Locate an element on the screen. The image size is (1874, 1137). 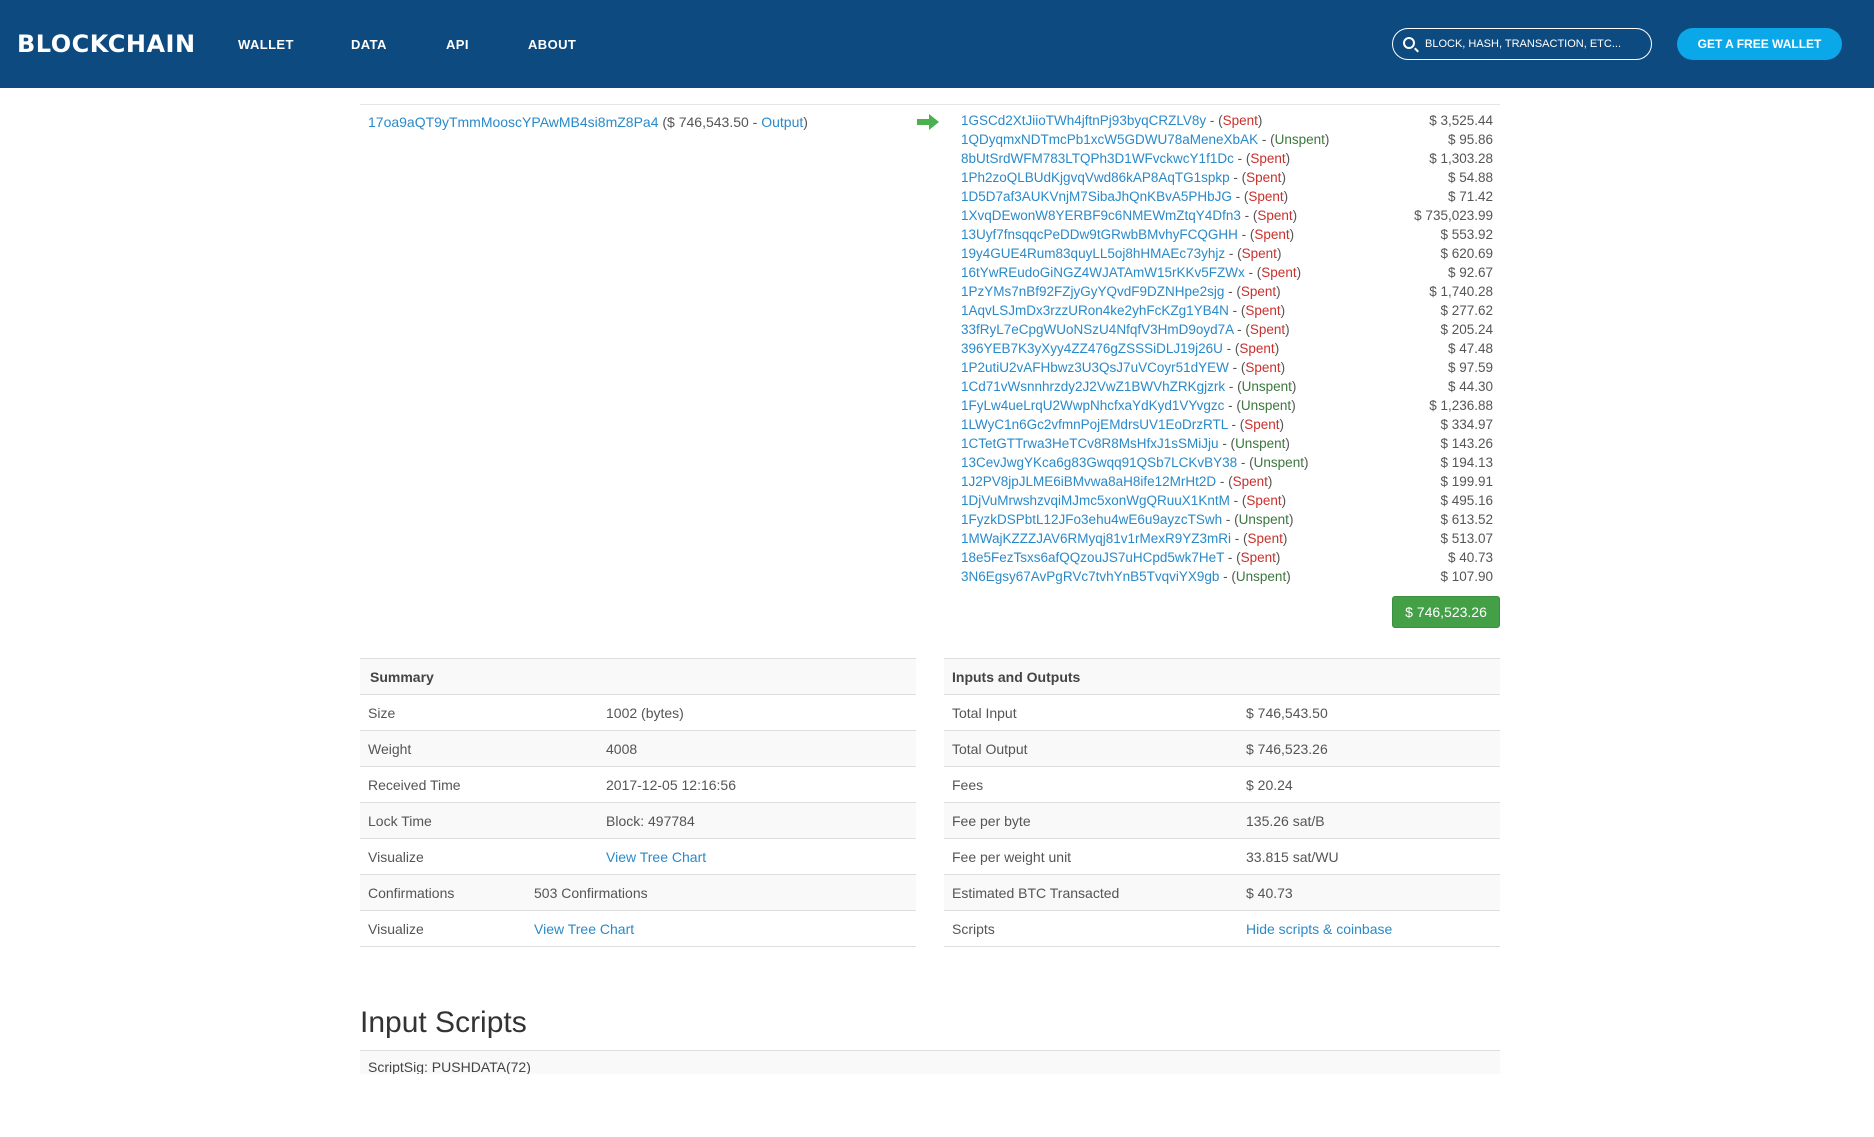
input-output-link: Output is located at coordinates (782, 122).